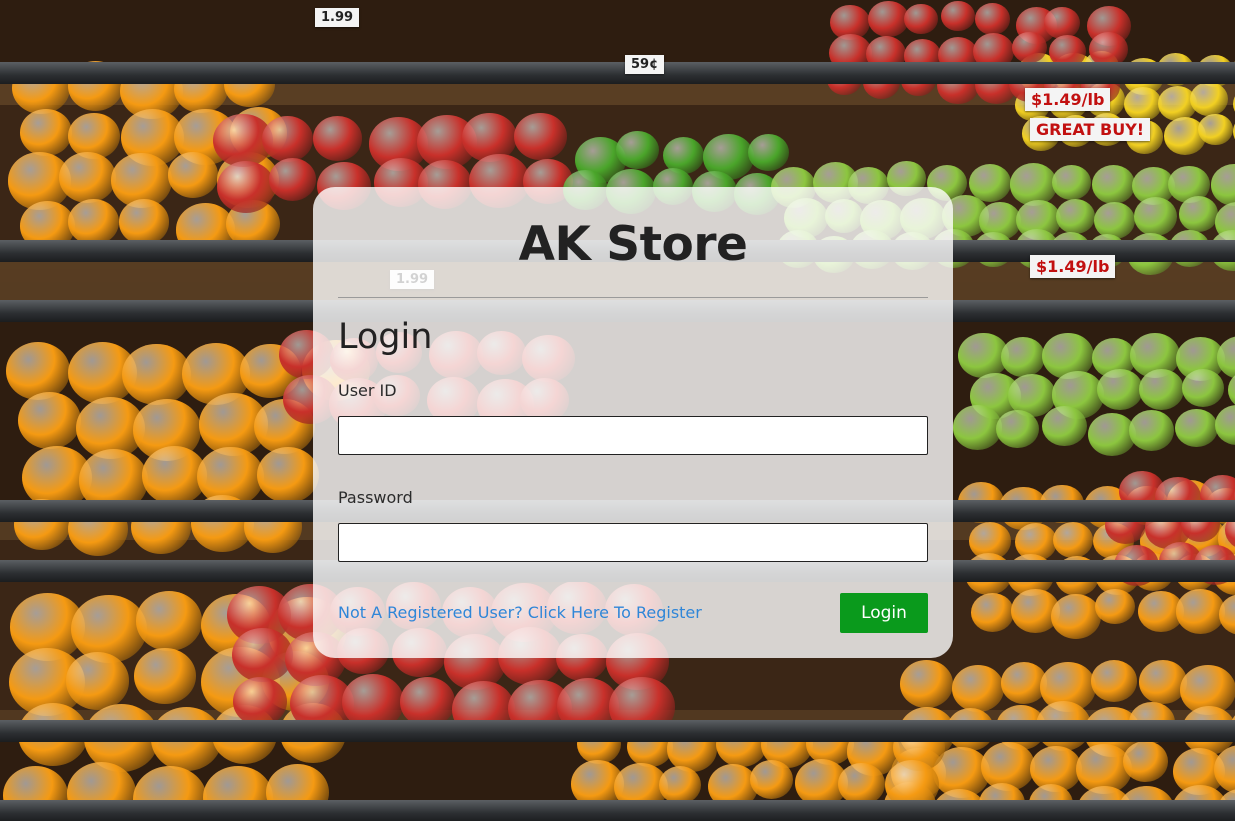 The height and width of the screenshot is (821, 1235). I want to click on divider, so click(633, 297).